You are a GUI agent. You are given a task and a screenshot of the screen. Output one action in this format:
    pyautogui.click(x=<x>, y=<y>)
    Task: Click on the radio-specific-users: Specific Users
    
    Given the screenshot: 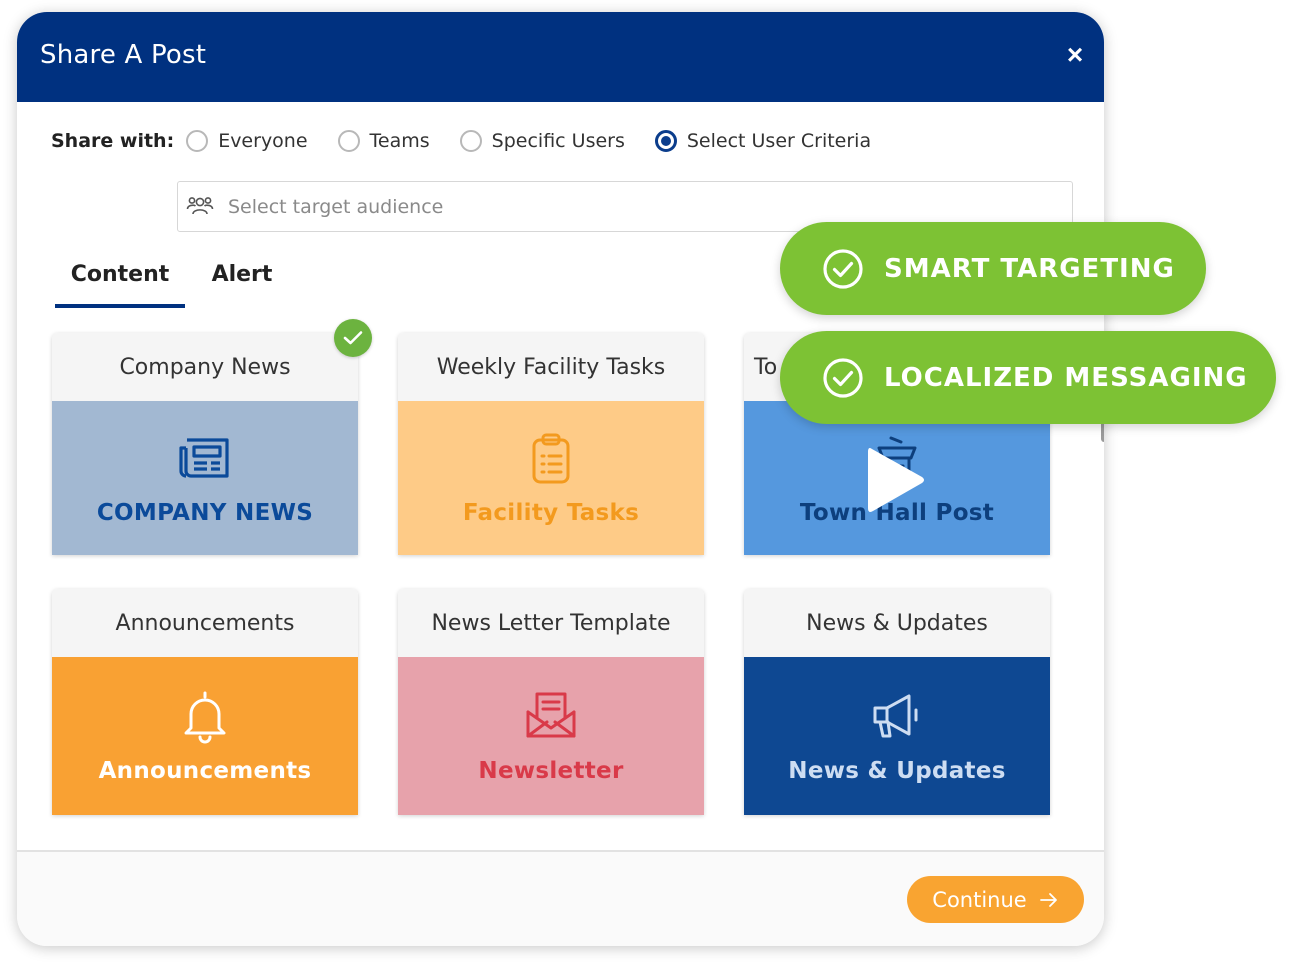 What is the action you would take?
    pyautogui.click(x=542, y=141)
    